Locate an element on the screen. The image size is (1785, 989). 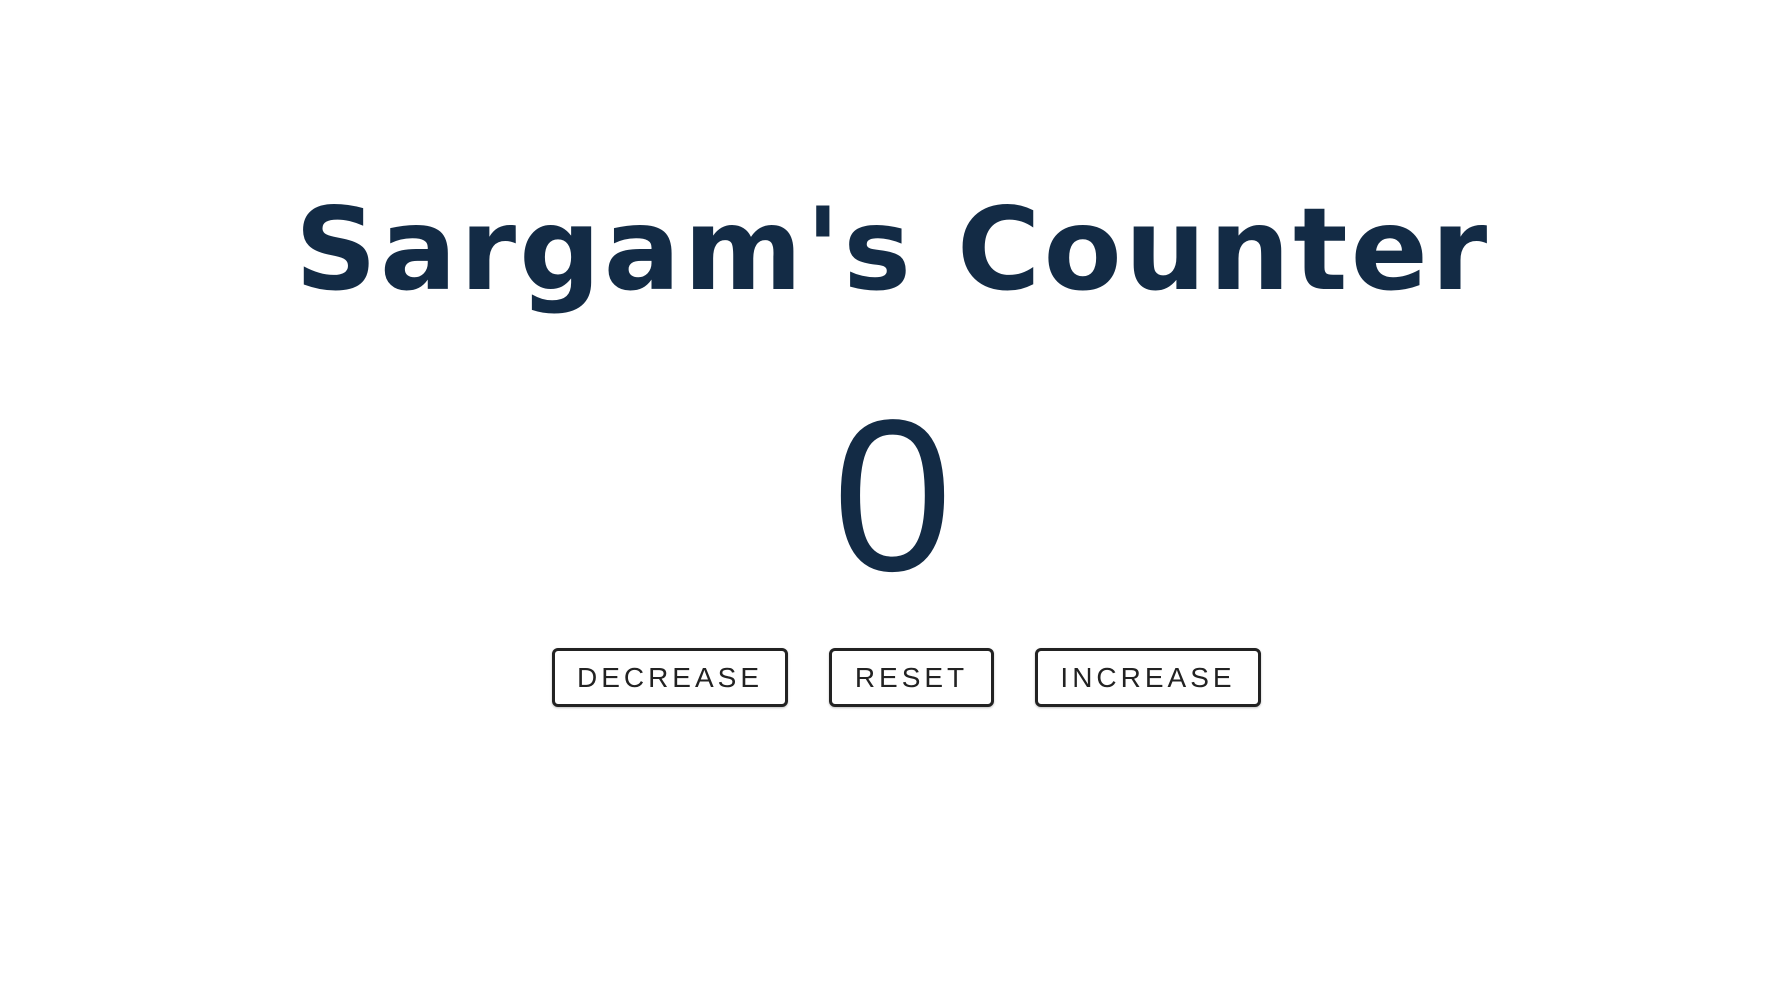
counter-value: 0 is located at coordinates (892, 495).